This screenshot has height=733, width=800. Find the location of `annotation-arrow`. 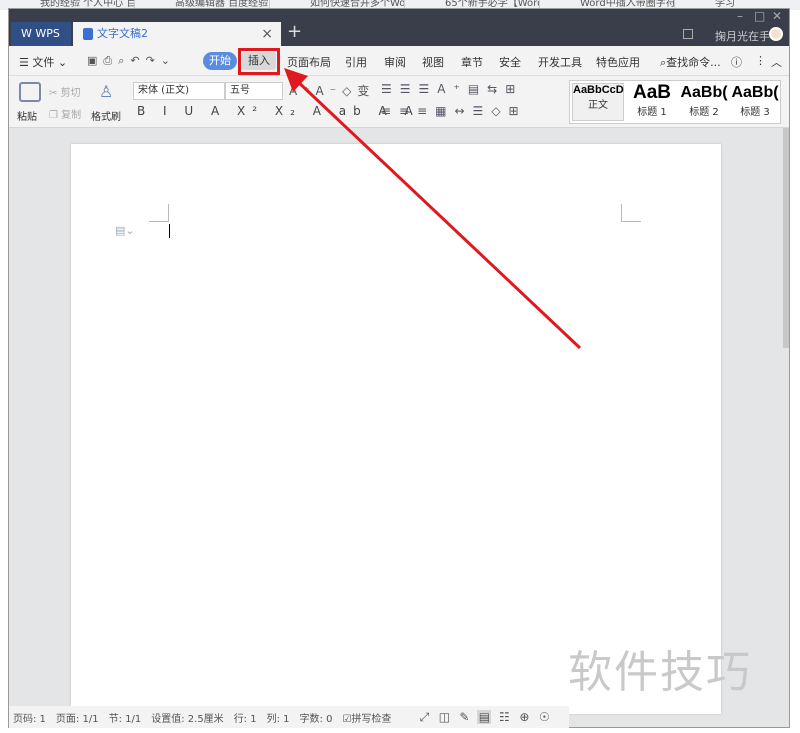

annotation-arrow is located at coordinates (433, 209).